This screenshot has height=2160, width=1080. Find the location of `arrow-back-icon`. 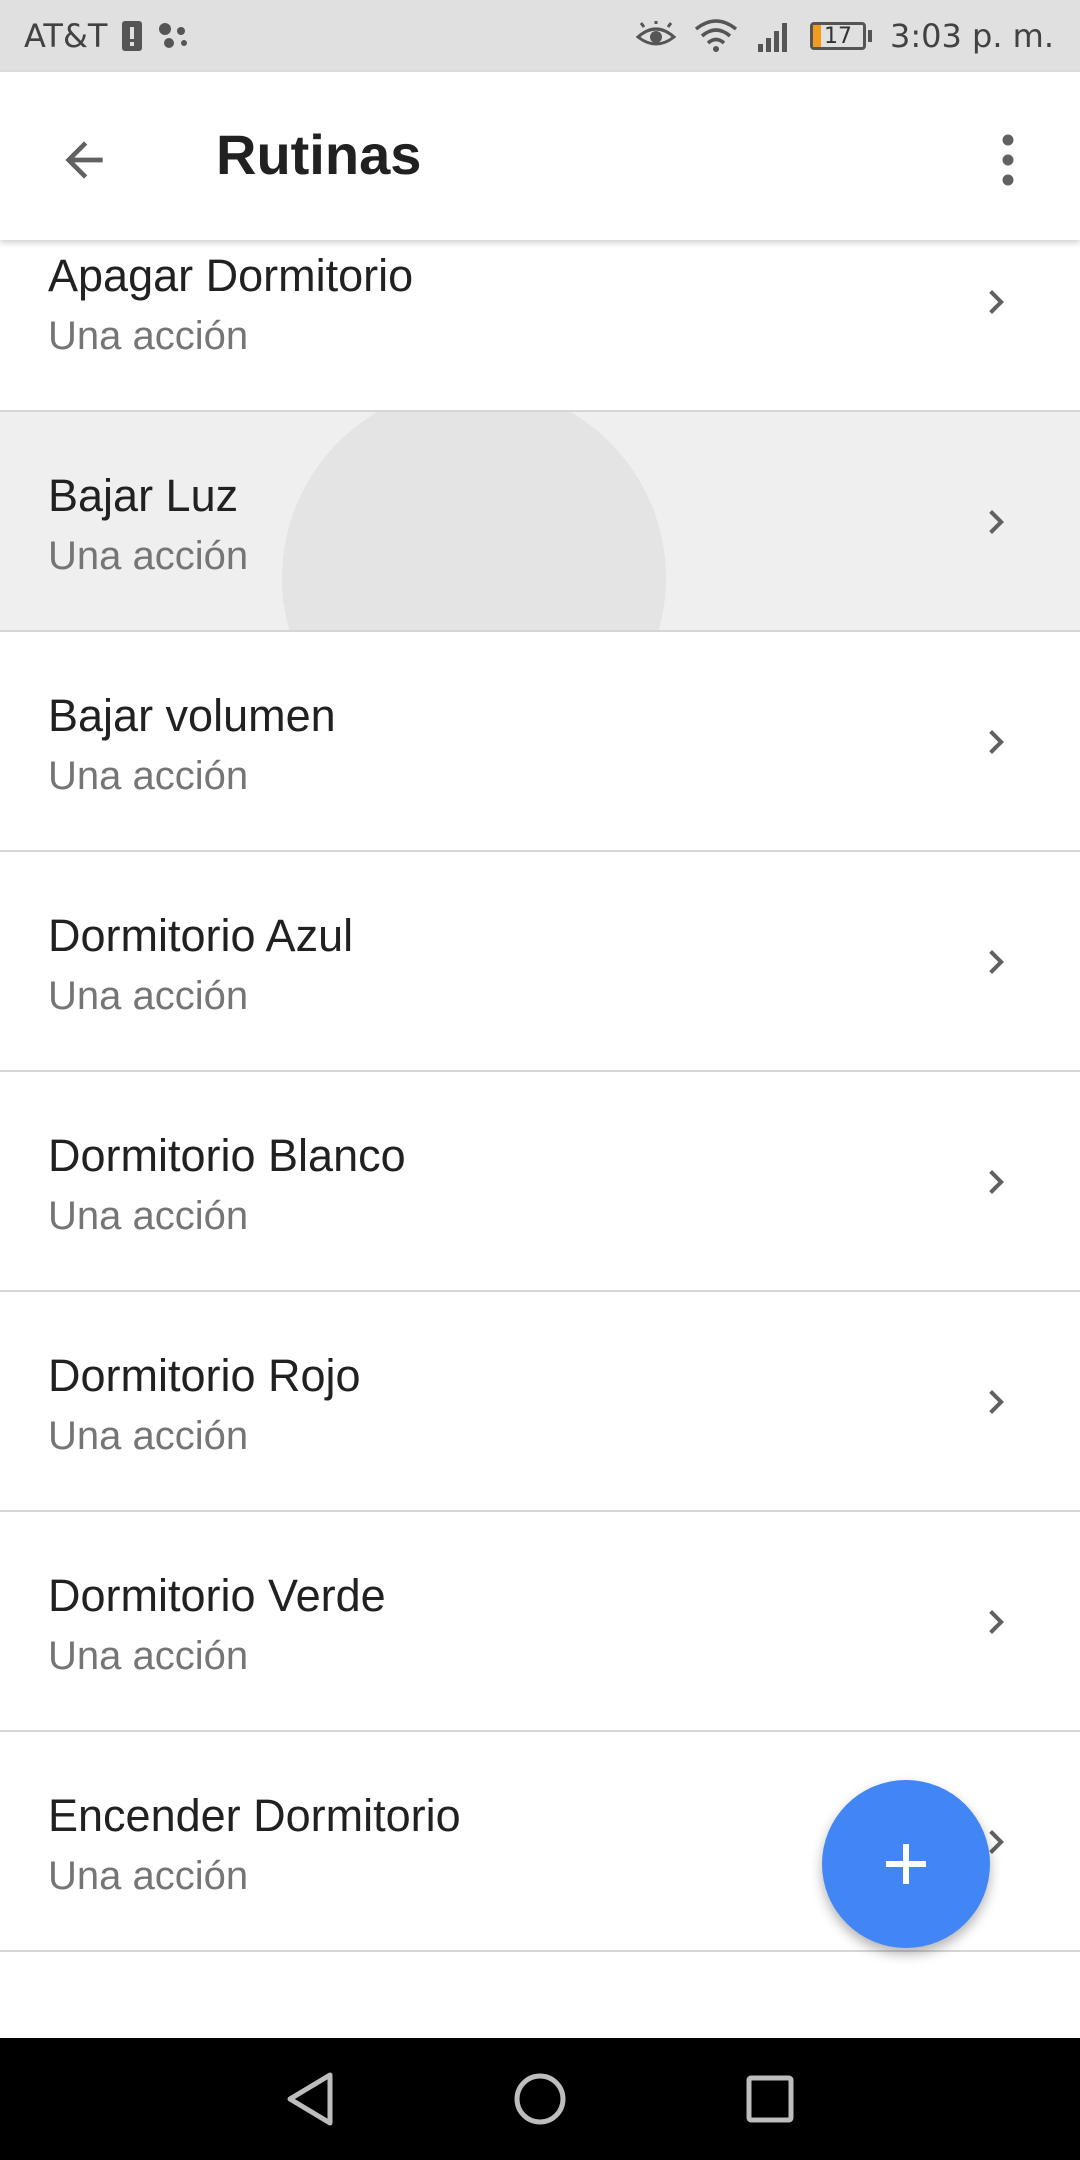

arrow-back-icon is located at coordinates (84, 160).